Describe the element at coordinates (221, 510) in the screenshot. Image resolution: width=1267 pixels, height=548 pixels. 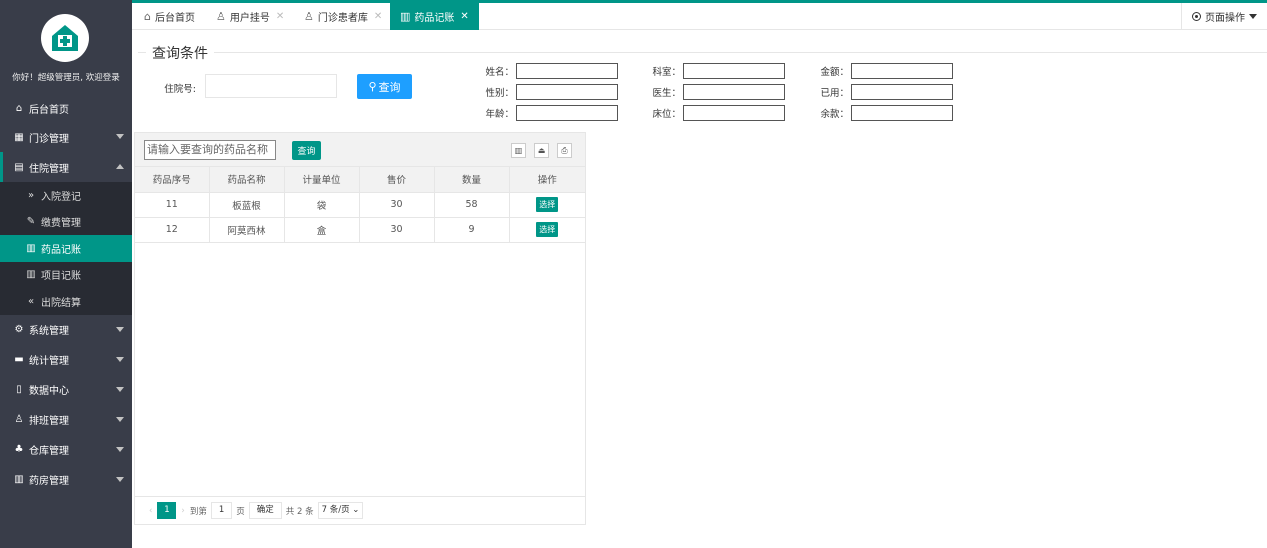
I see `goto-page-input: 1` at that location.